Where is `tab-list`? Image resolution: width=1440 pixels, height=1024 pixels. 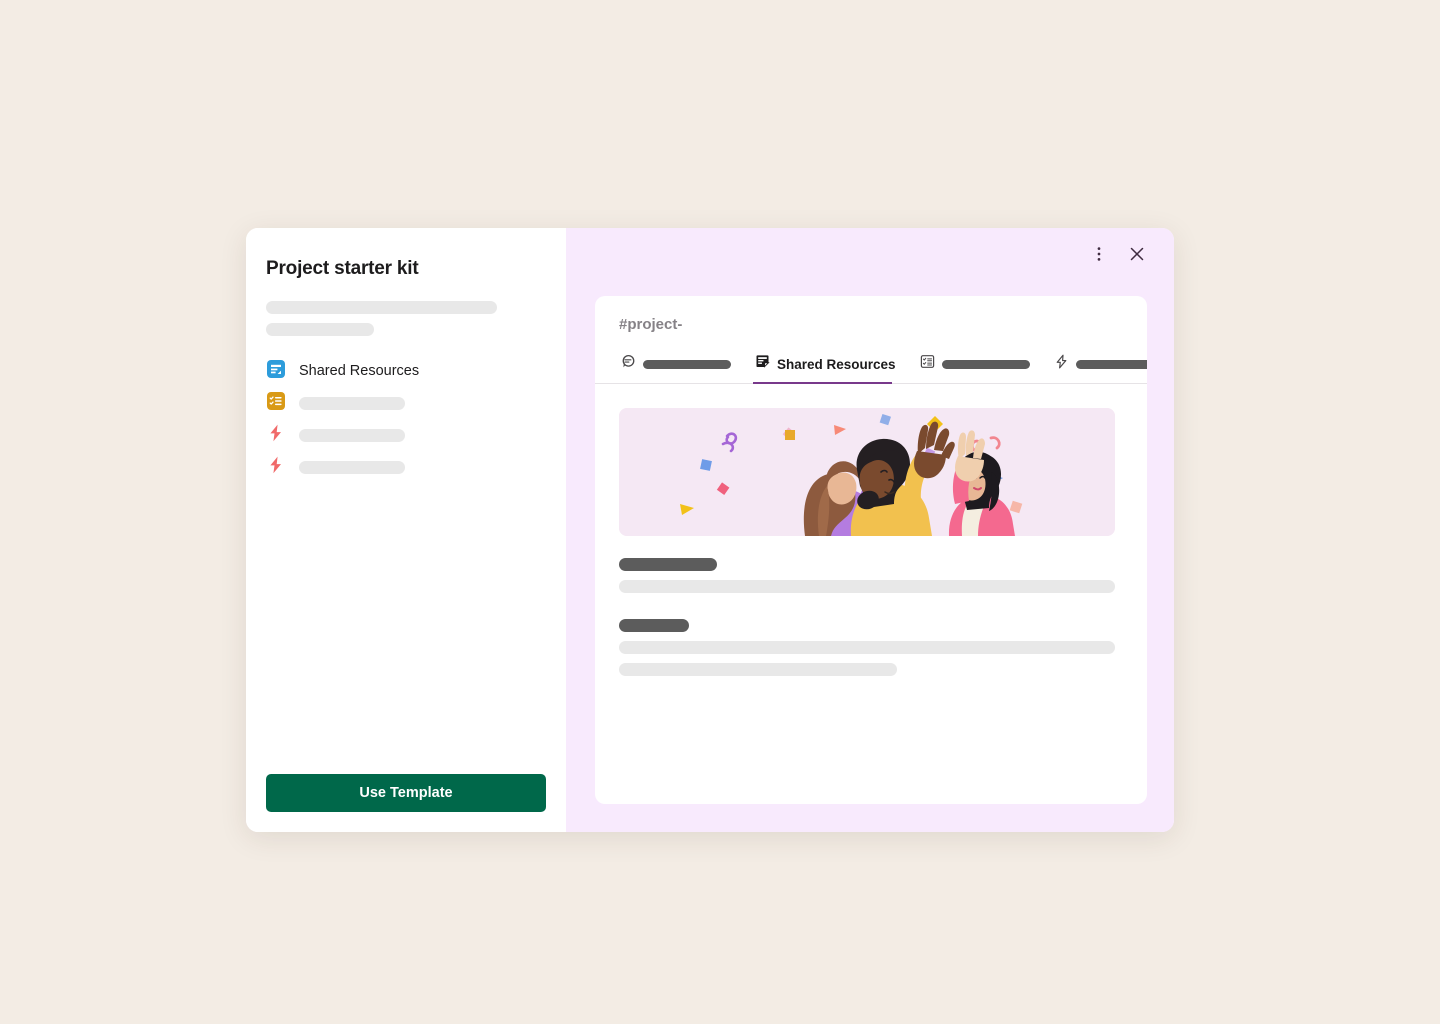
tab-list is located at coordinates (977, 367).